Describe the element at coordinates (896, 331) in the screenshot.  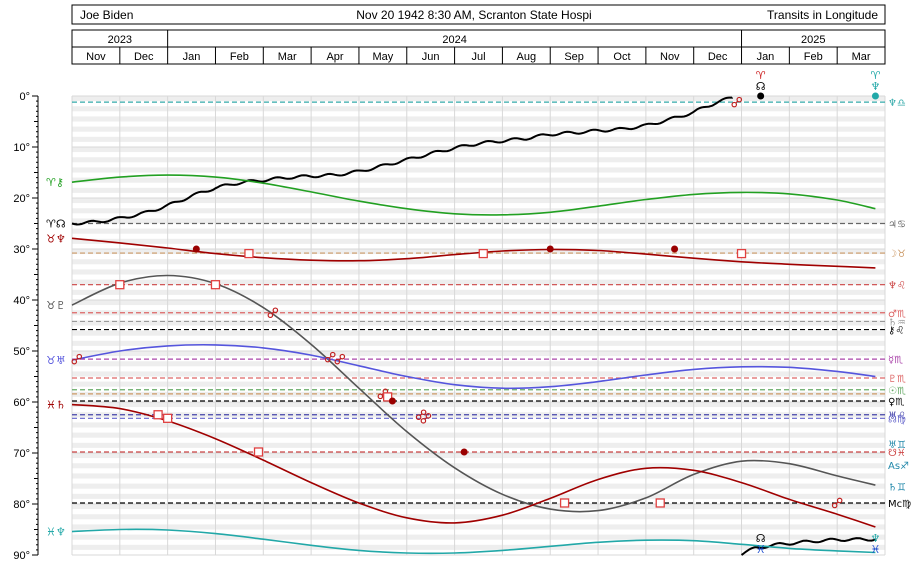
I see `right-natal-label: ⚷♌` at that location.